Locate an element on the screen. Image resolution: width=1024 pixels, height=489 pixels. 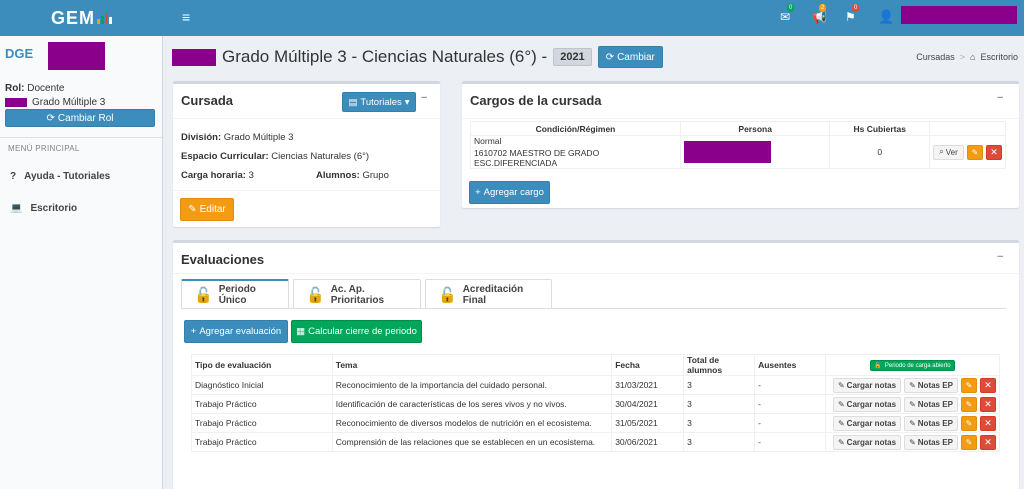
logo-text: GEM is located at coordinates (72, 17).